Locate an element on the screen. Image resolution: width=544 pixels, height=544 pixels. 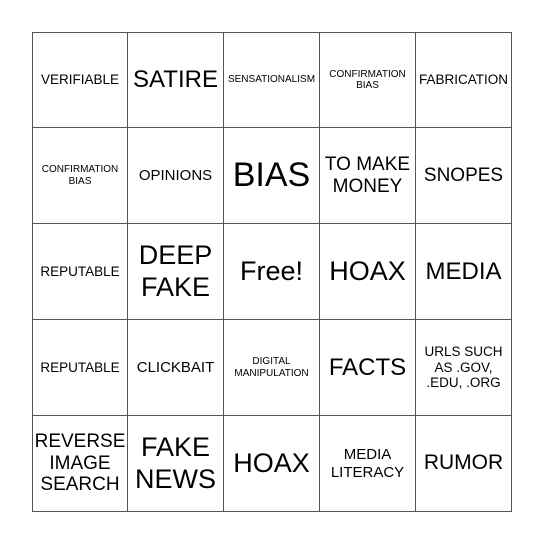
bingo-cell: SATIRE is located at coordinates (176, 80).